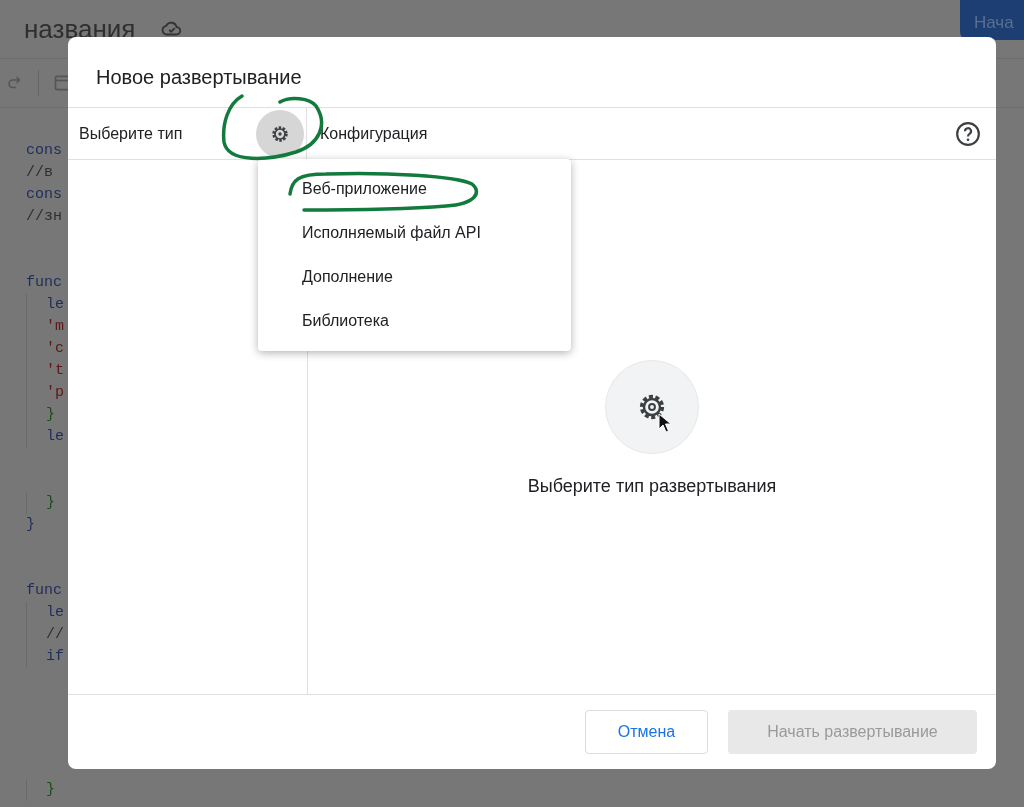 Image resolution: width=1024 pixels, height=807 pixels. What do you see at coordinates (652, 486) in the screenshot?
I see `empty-state-message: Выберите тип развертывания` at bounding box center [652, 486].